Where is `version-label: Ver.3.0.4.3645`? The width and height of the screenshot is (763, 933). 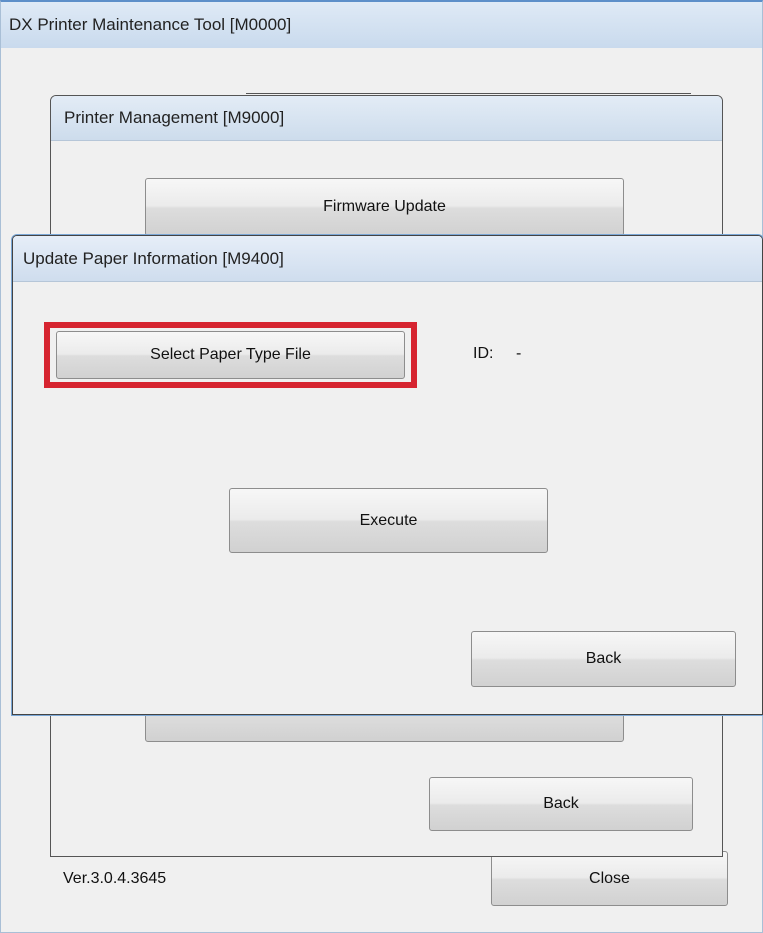 version-label: Ver.3.0.4.3645 is located at coordinates (115, 878).